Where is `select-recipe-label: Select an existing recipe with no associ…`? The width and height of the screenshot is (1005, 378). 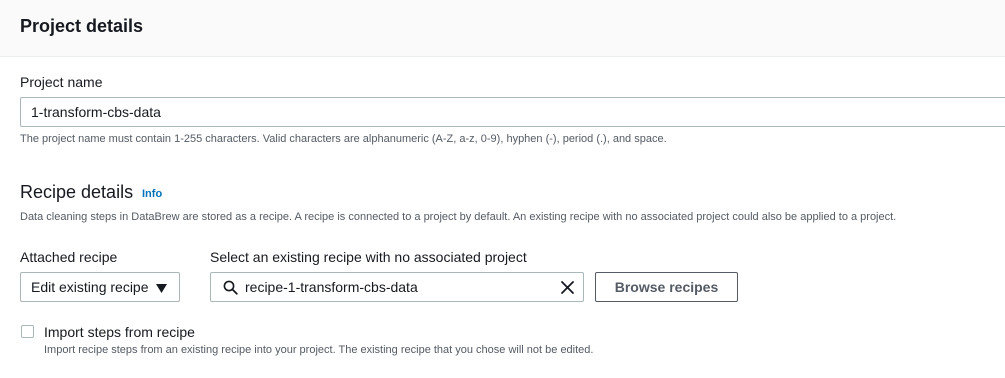 select-recipe-label: Select an existing recipe with no associ… is located at coordinates (368, 257).